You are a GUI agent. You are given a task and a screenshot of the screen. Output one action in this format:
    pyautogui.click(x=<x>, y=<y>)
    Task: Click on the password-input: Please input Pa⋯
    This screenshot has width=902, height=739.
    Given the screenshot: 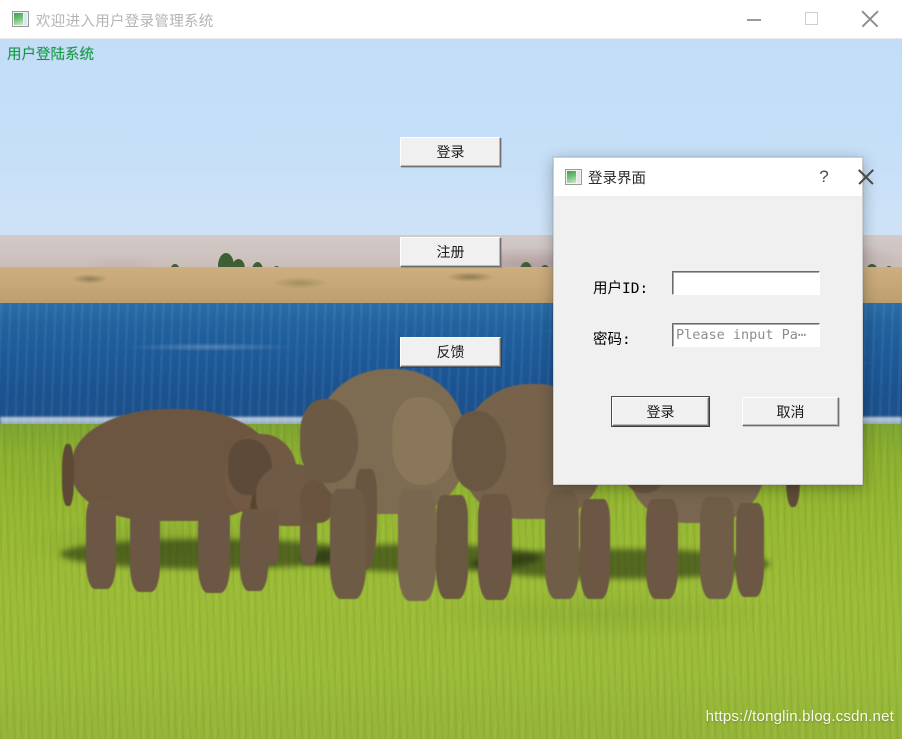 What is the action you would take?
    pyautogui.click(x=746, y=335)
    